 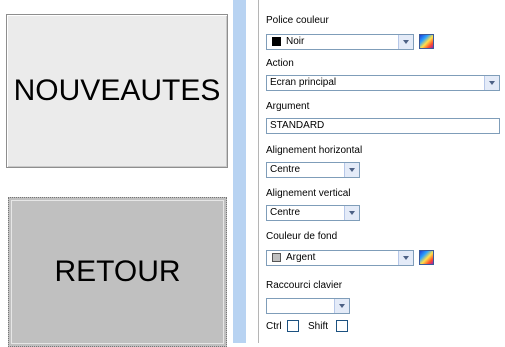 What do you see at coordinates (313, 170) in the screenshot?
I see `h-align-select: Centre` at bounding box center [313, 170].